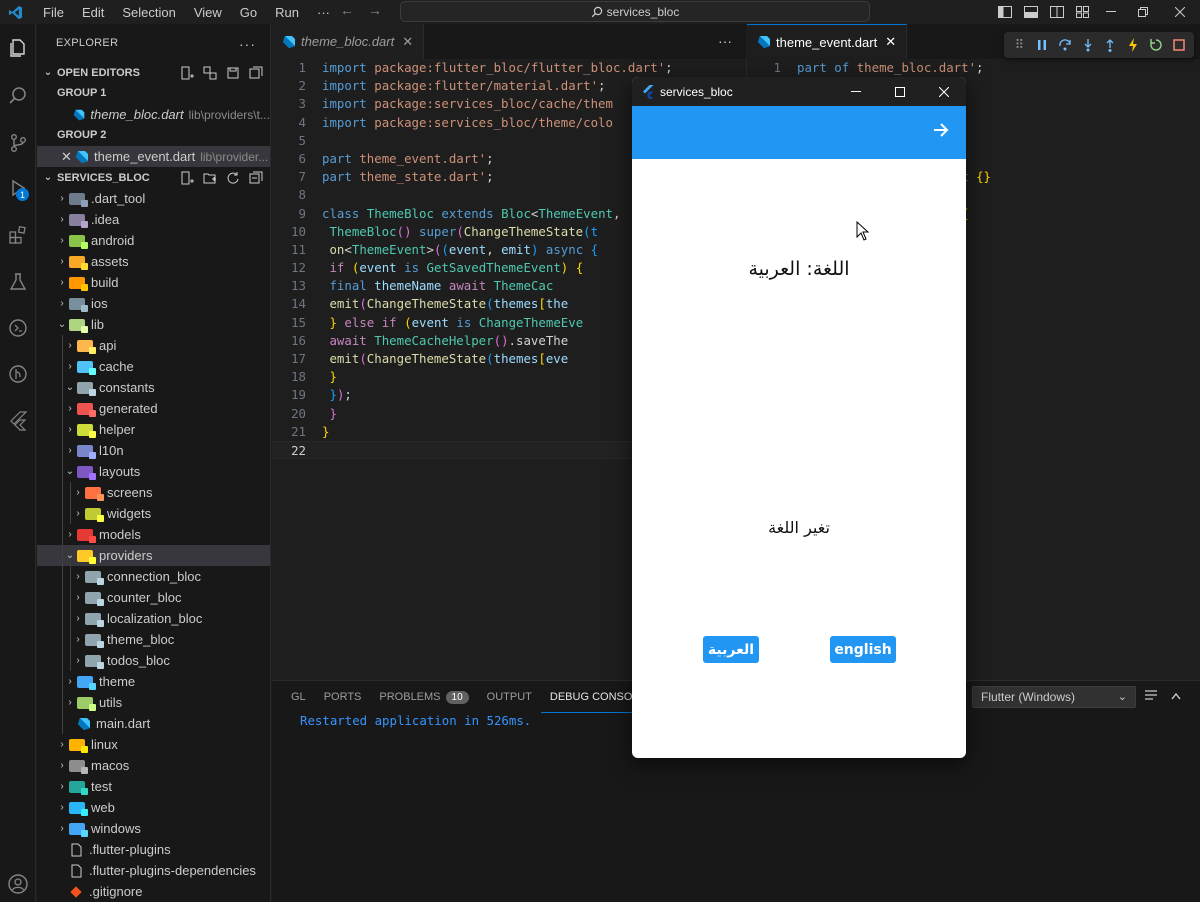 This screenshot has height=902, width=1200. Describe the element at coordinates (347, 10) in the screenshot. I see `back-arrow-icon: ←` at that location.